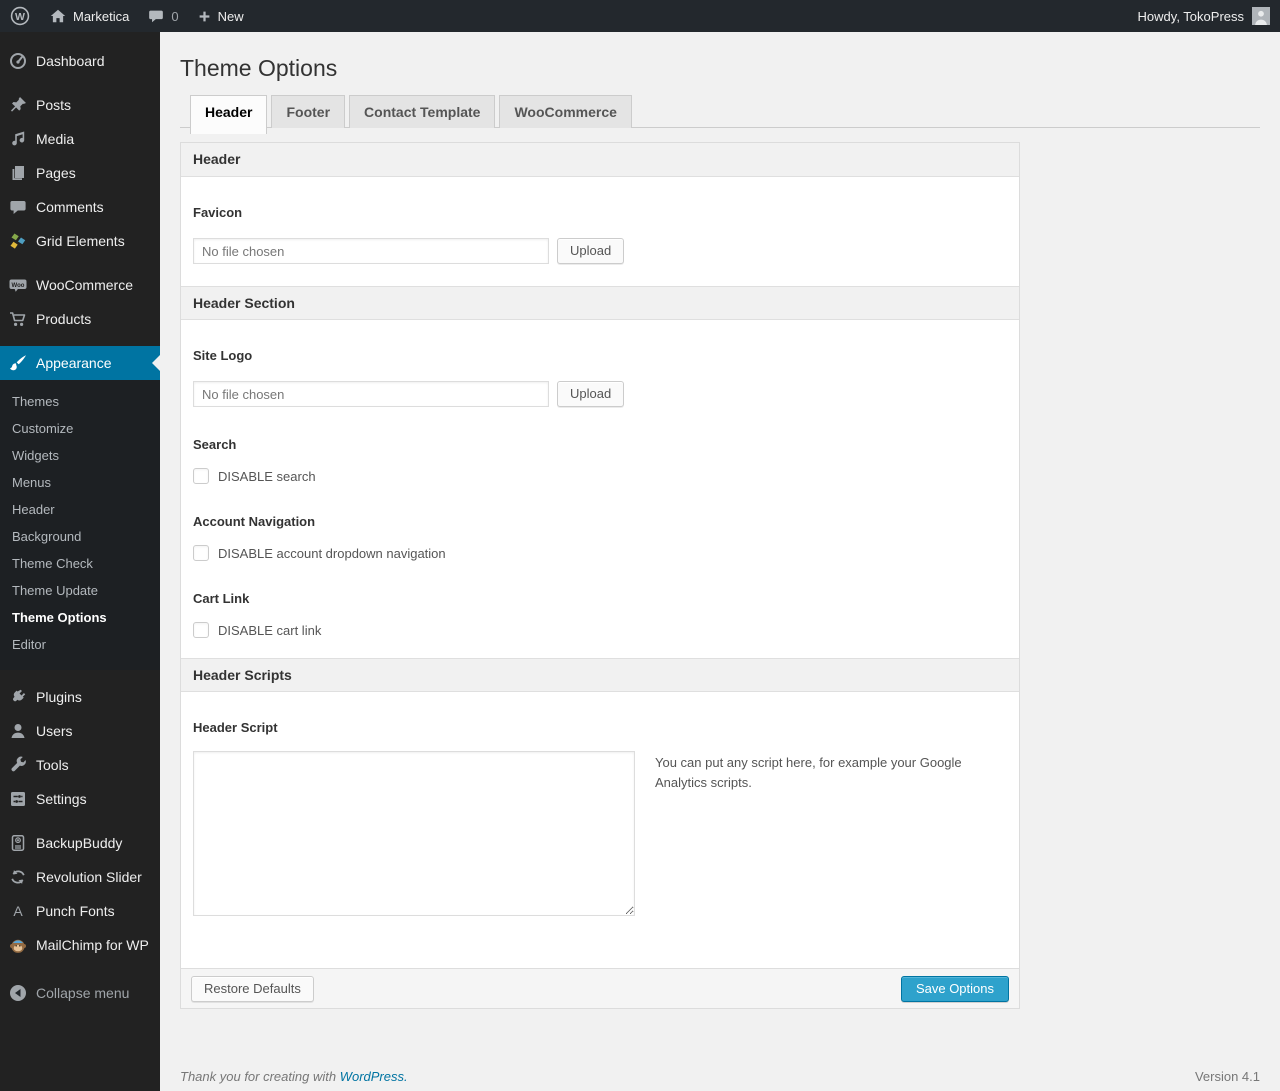 The height and width of the screenshot is (1091, 1280). I want to click on admin-bar: W Marketica 0 New Howdy, TokoPress, so click(640, 16).